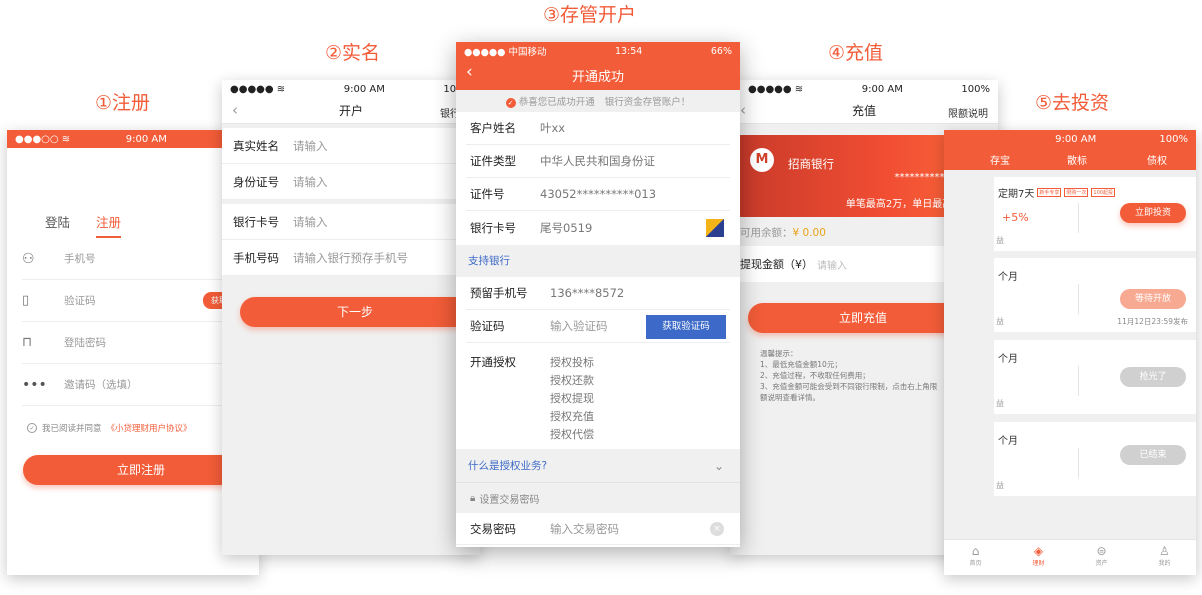  What do you see at coordinates (1095, 377) in the screenshot?
I see `product-card: 个月 益 抢光了` at bounding box center [1095, 377].